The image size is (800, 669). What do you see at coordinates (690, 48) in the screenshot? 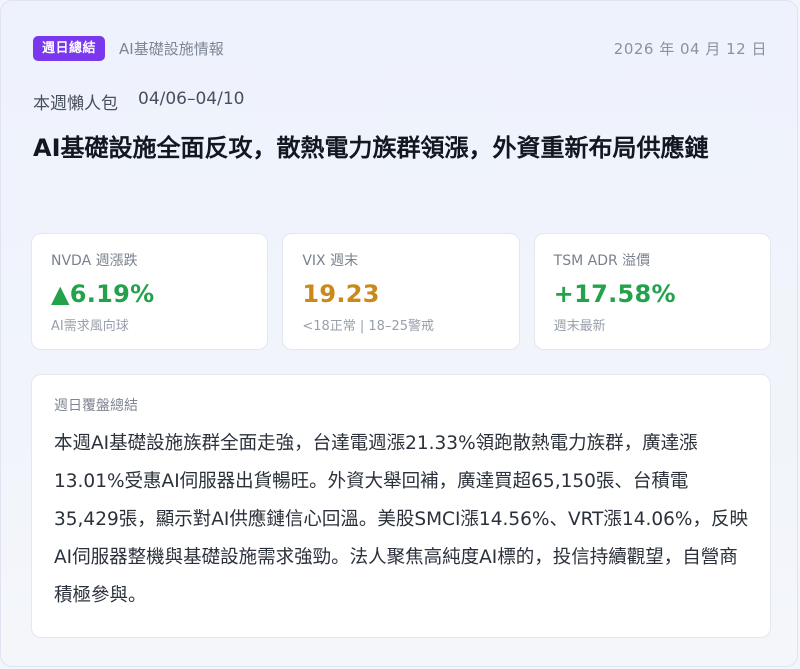
I see `report-date: 2026 年 04 月 12 日` at bounding box center [690, 48].